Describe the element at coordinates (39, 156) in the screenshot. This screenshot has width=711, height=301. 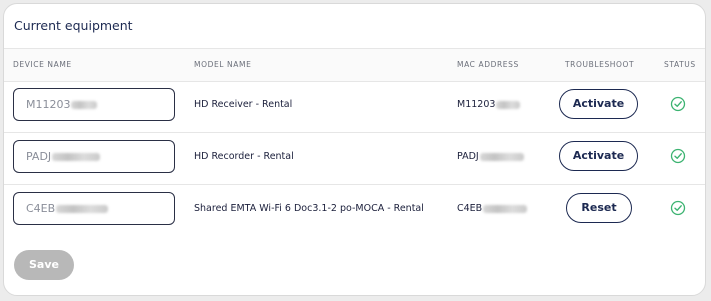
I see `device-name-value: PADJ` at that location.